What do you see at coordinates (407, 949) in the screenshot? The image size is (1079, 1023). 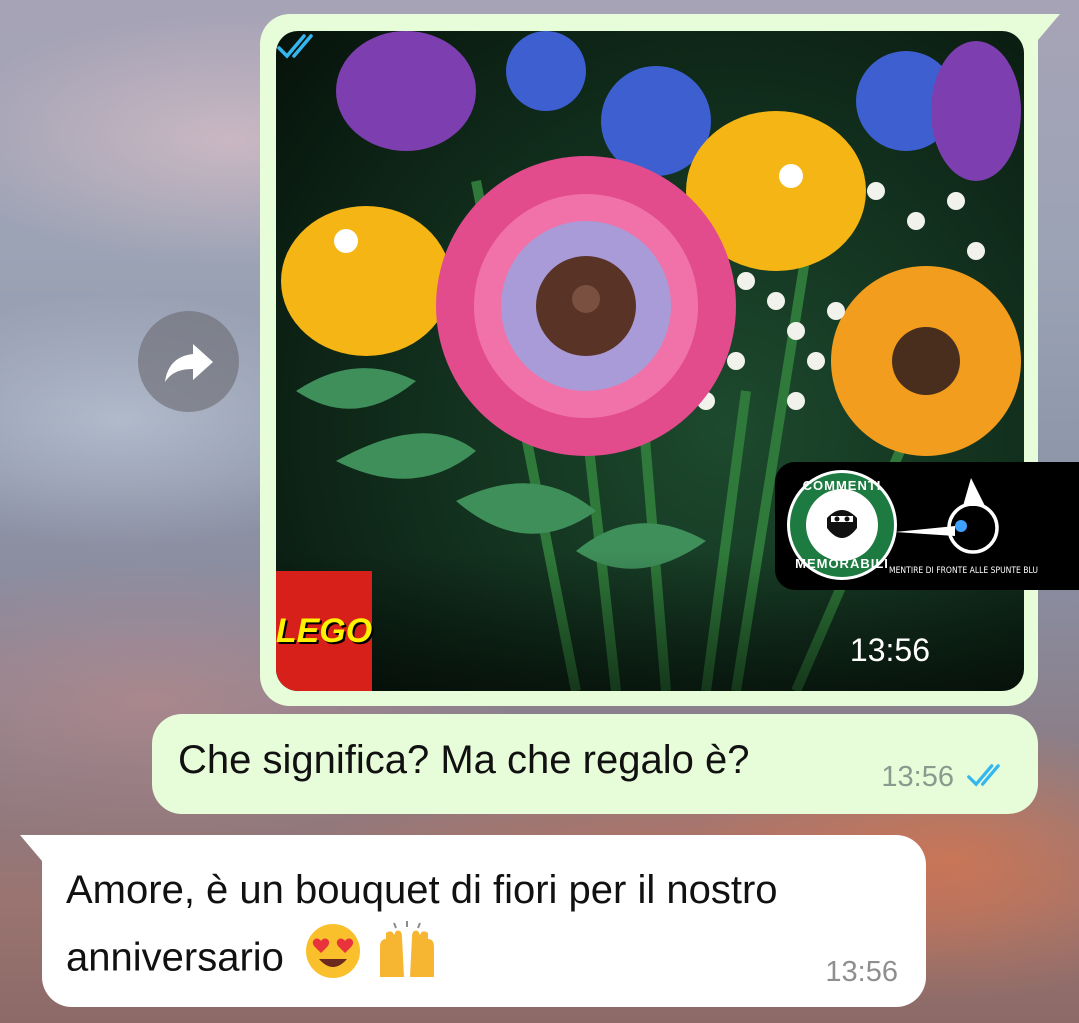 I see `raised-hands-icon` at bounding box center [407, 949].